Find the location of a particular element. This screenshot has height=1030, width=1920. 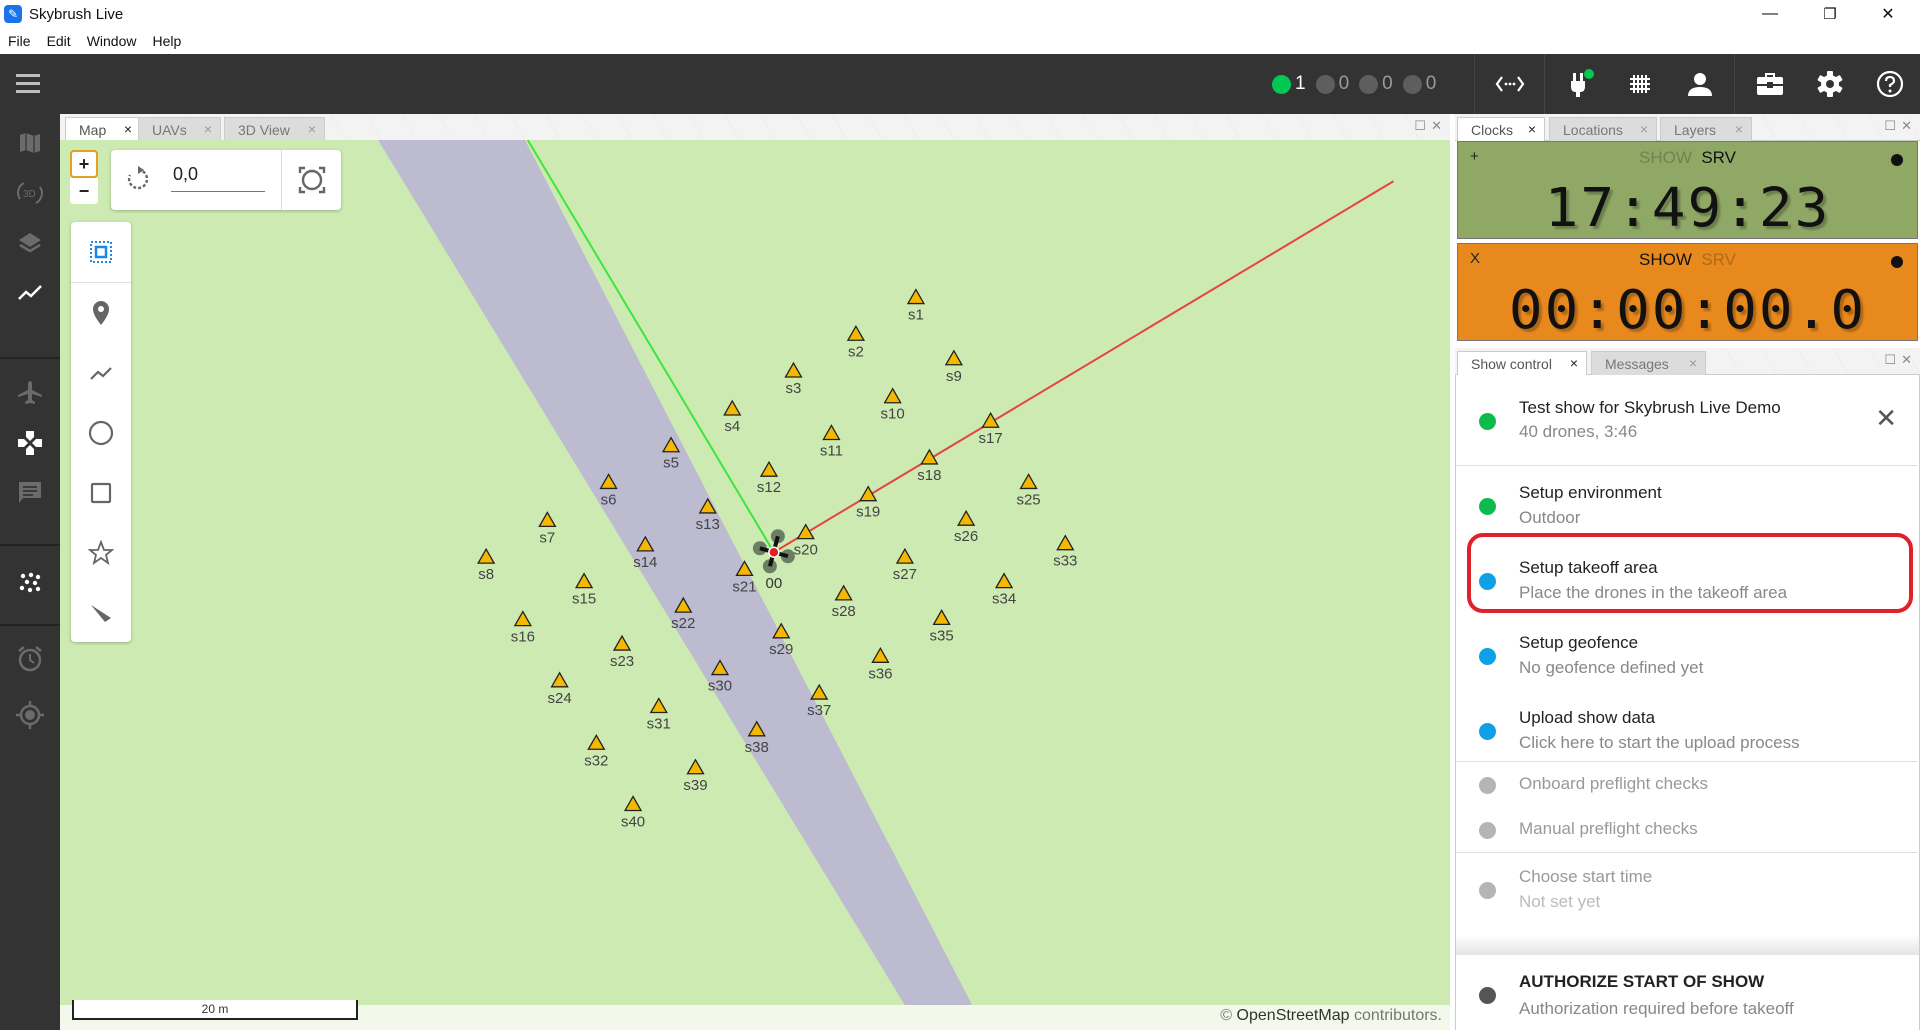

status-dot-ok-icon is located at coordinates (1281, 84).